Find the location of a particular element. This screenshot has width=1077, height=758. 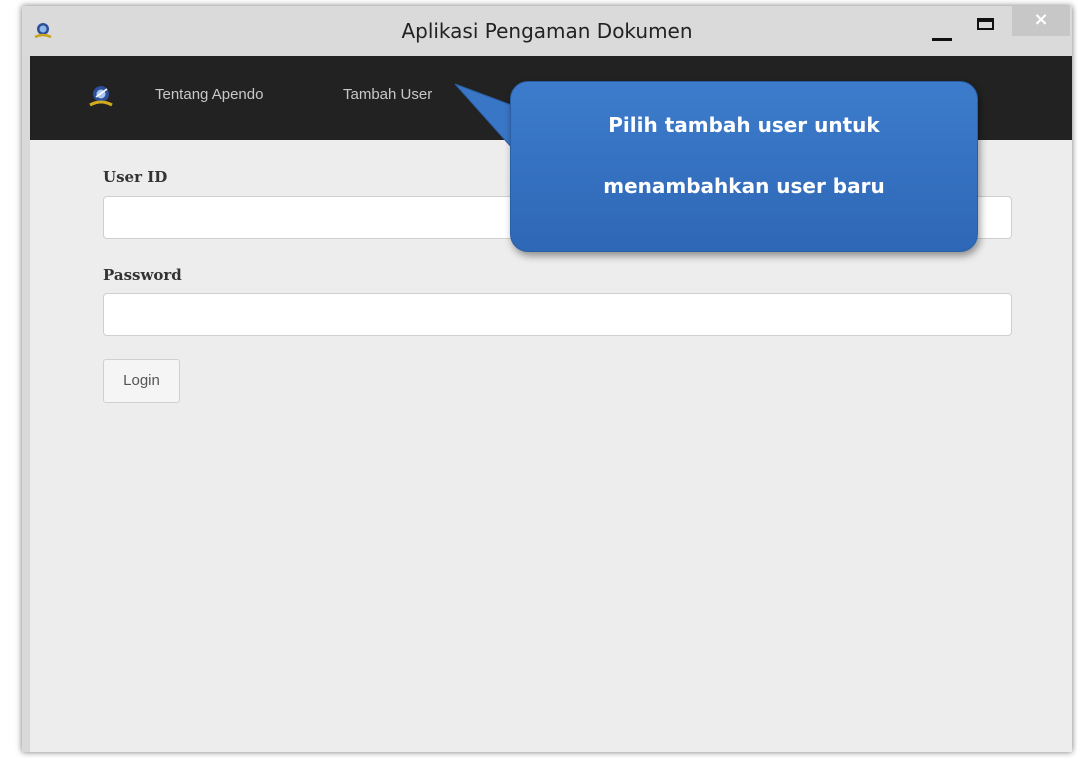

nav-item-tentang-apendo: Tentang Apendo is located at coordinates (209, 94).